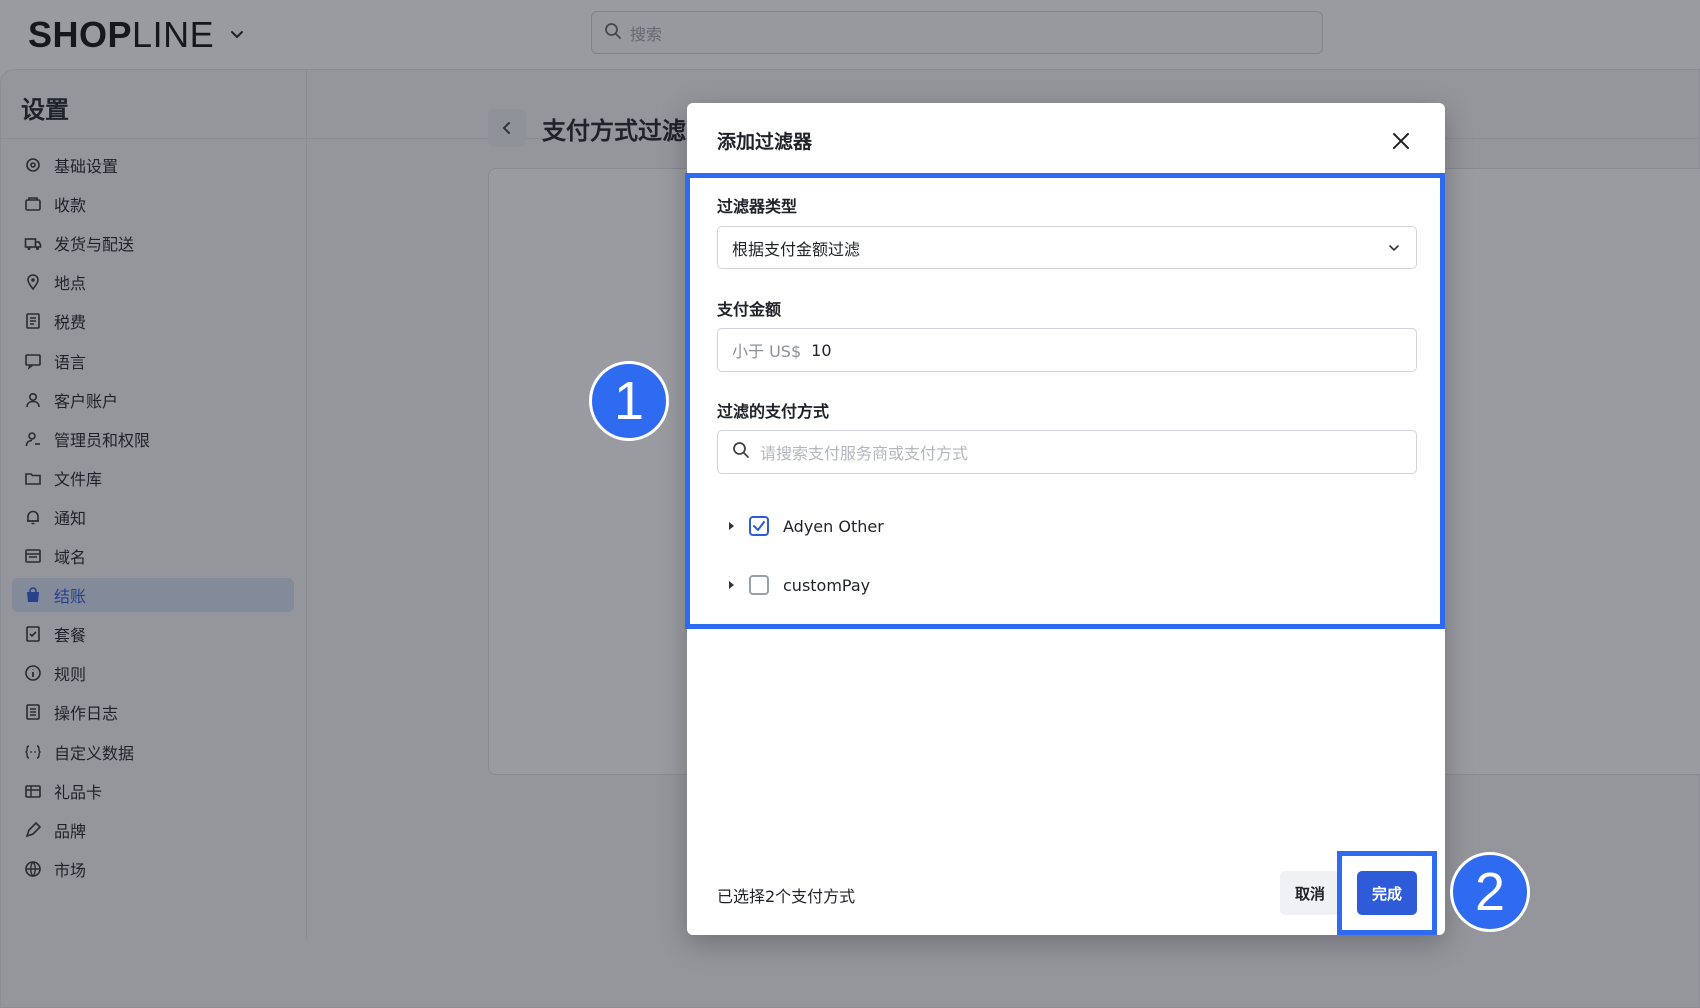 The width and height of the screenshot is (1700, 1008). I want to click on modal-title: 添加过滤器, so click(765, 142).